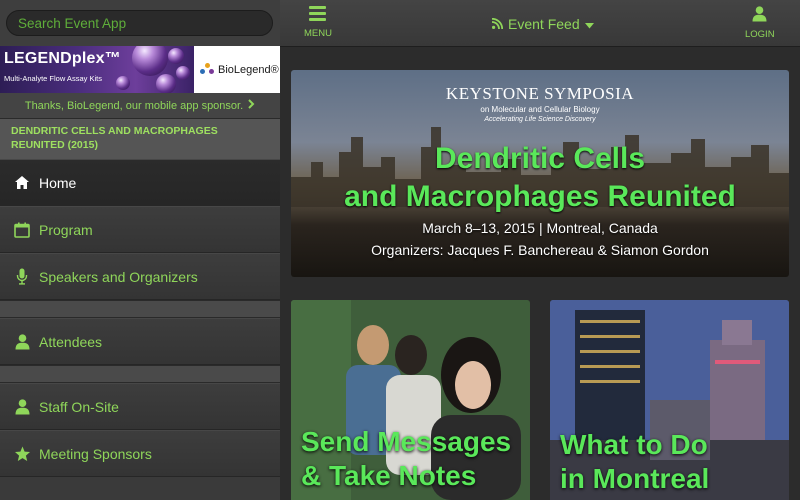 The image size is (800, 500). I want to click on calendar-icon, so click(22, 230).